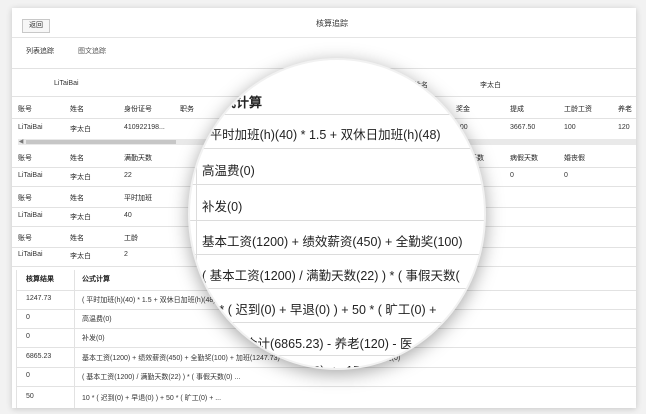  What do you see at coordinates (131, 238) in the screenshot?
I see `col-header-years: 工龄` at bounding box center [131, 238].